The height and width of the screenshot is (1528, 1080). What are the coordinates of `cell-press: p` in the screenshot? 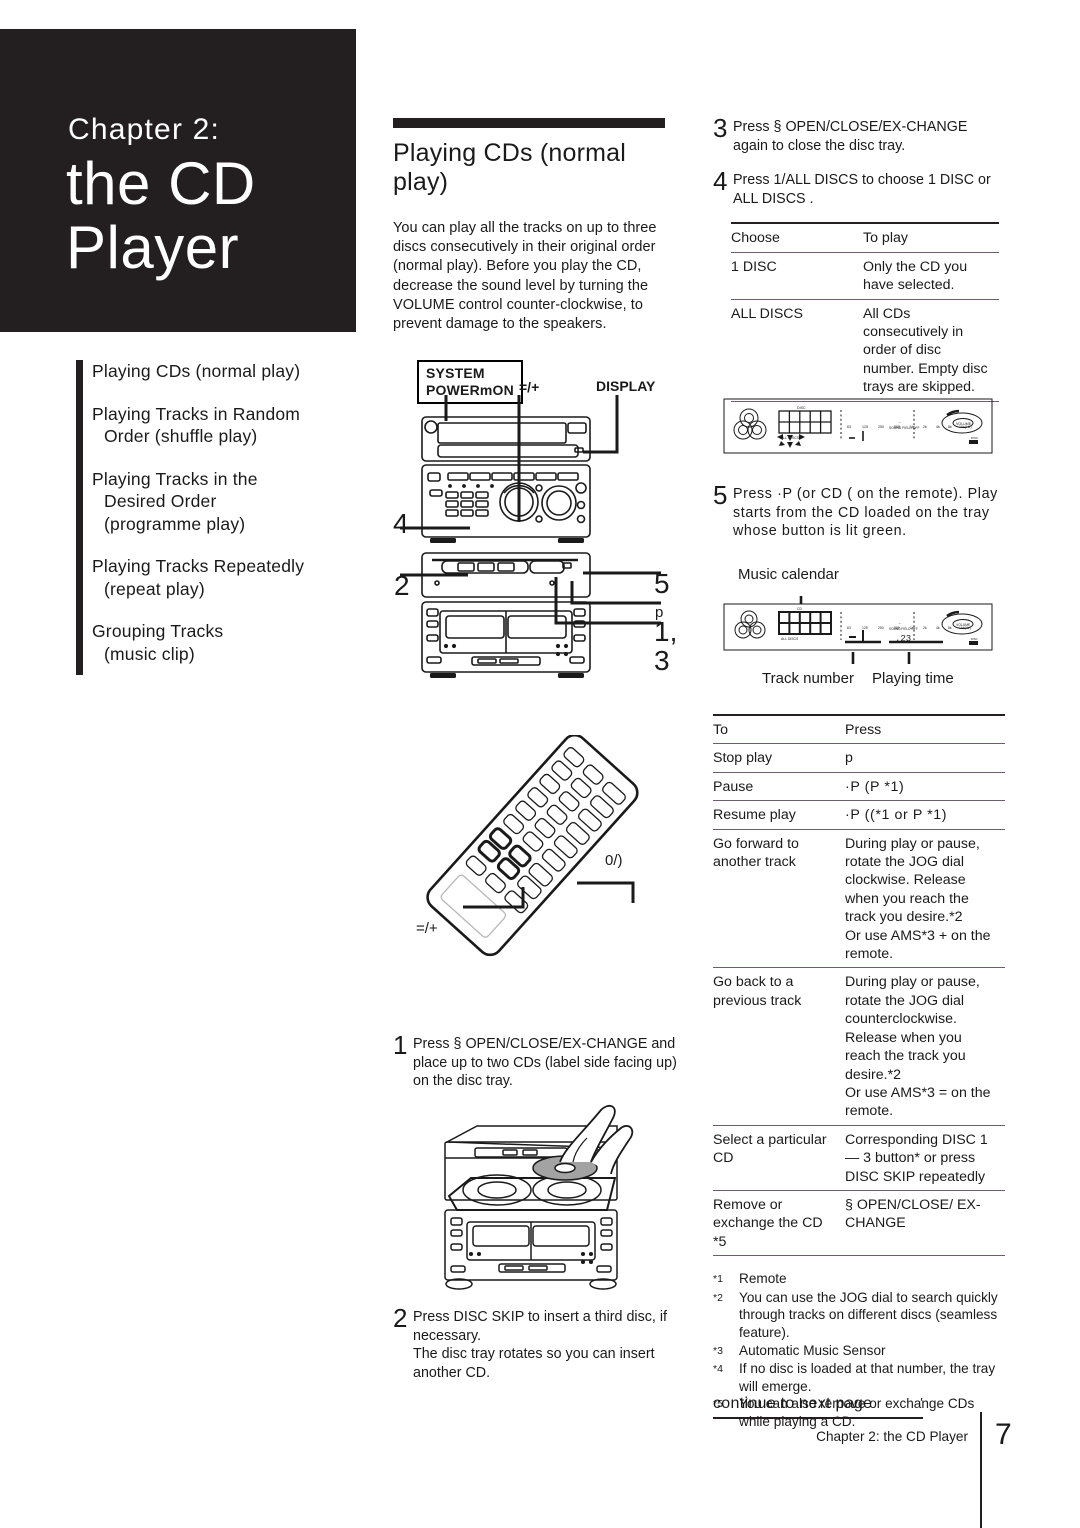 It's located at (925, 758).